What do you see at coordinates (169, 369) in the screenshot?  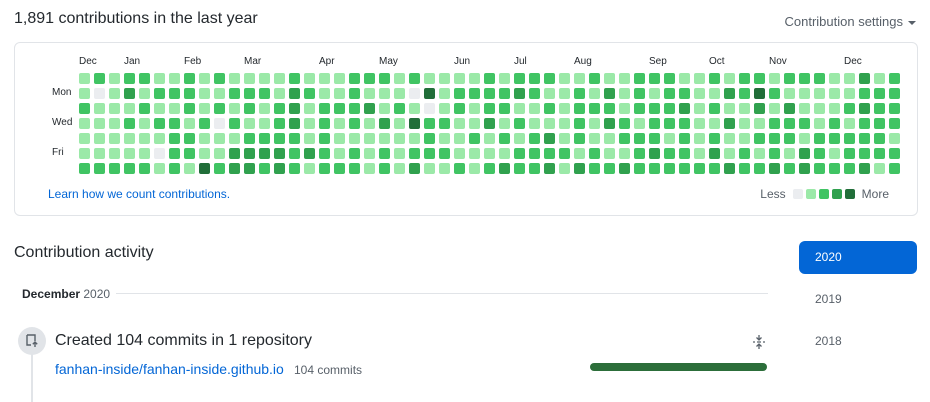 I see `repo-link: fanhan-inside/fanhan-inside.github.io` at bounding box center [169, 369].